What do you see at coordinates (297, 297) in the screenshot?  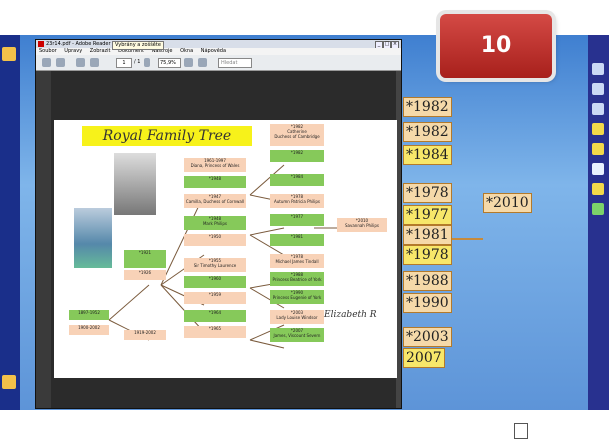 I see `node-eugenie: *1990 Princess Eugenie of York` at bounding box center [297, 297].